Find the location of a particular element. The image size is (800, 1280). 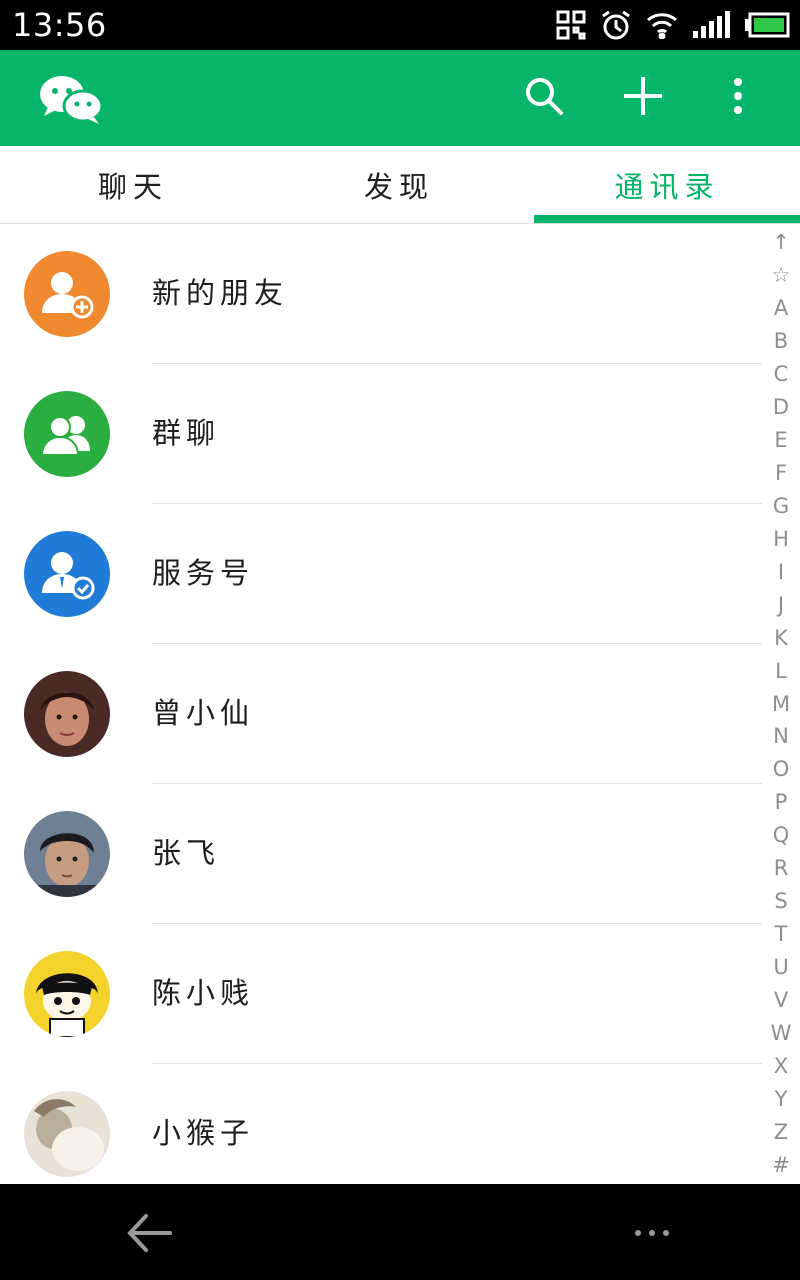

new-friend-icon is located at coordinates (67, 294).